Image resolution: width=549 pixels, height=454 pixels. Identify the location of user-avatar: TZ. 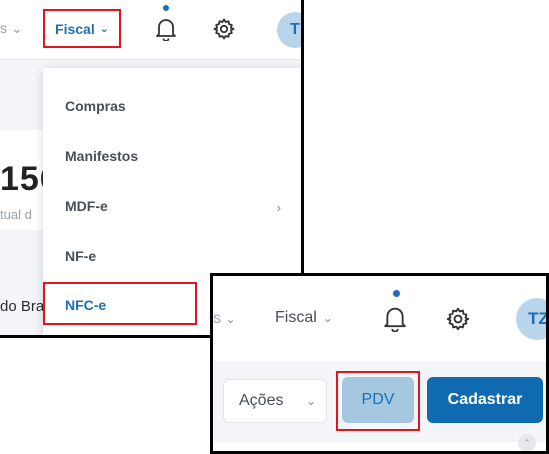
(532, 319).